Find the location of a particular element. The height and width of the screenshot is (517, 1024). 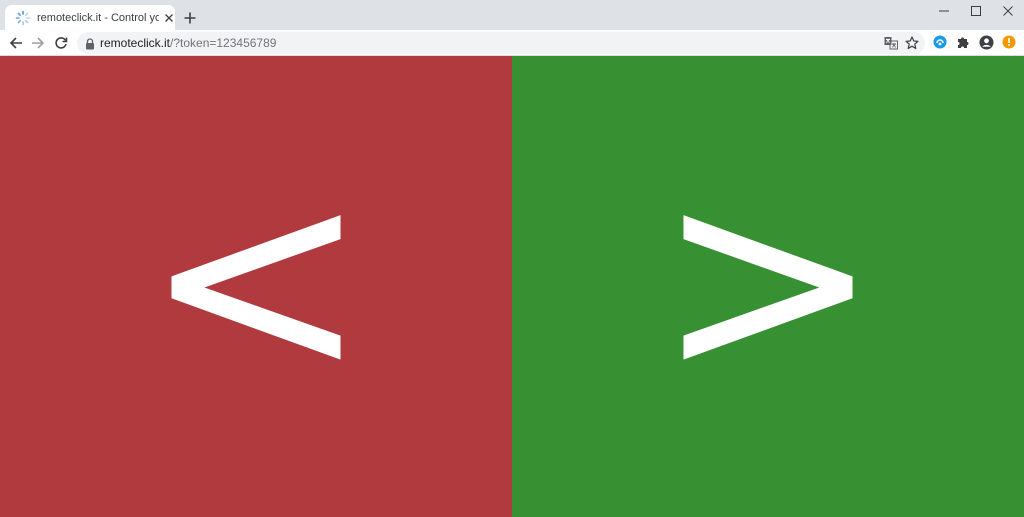

maximize-icon is located at coordinates (976, 11).